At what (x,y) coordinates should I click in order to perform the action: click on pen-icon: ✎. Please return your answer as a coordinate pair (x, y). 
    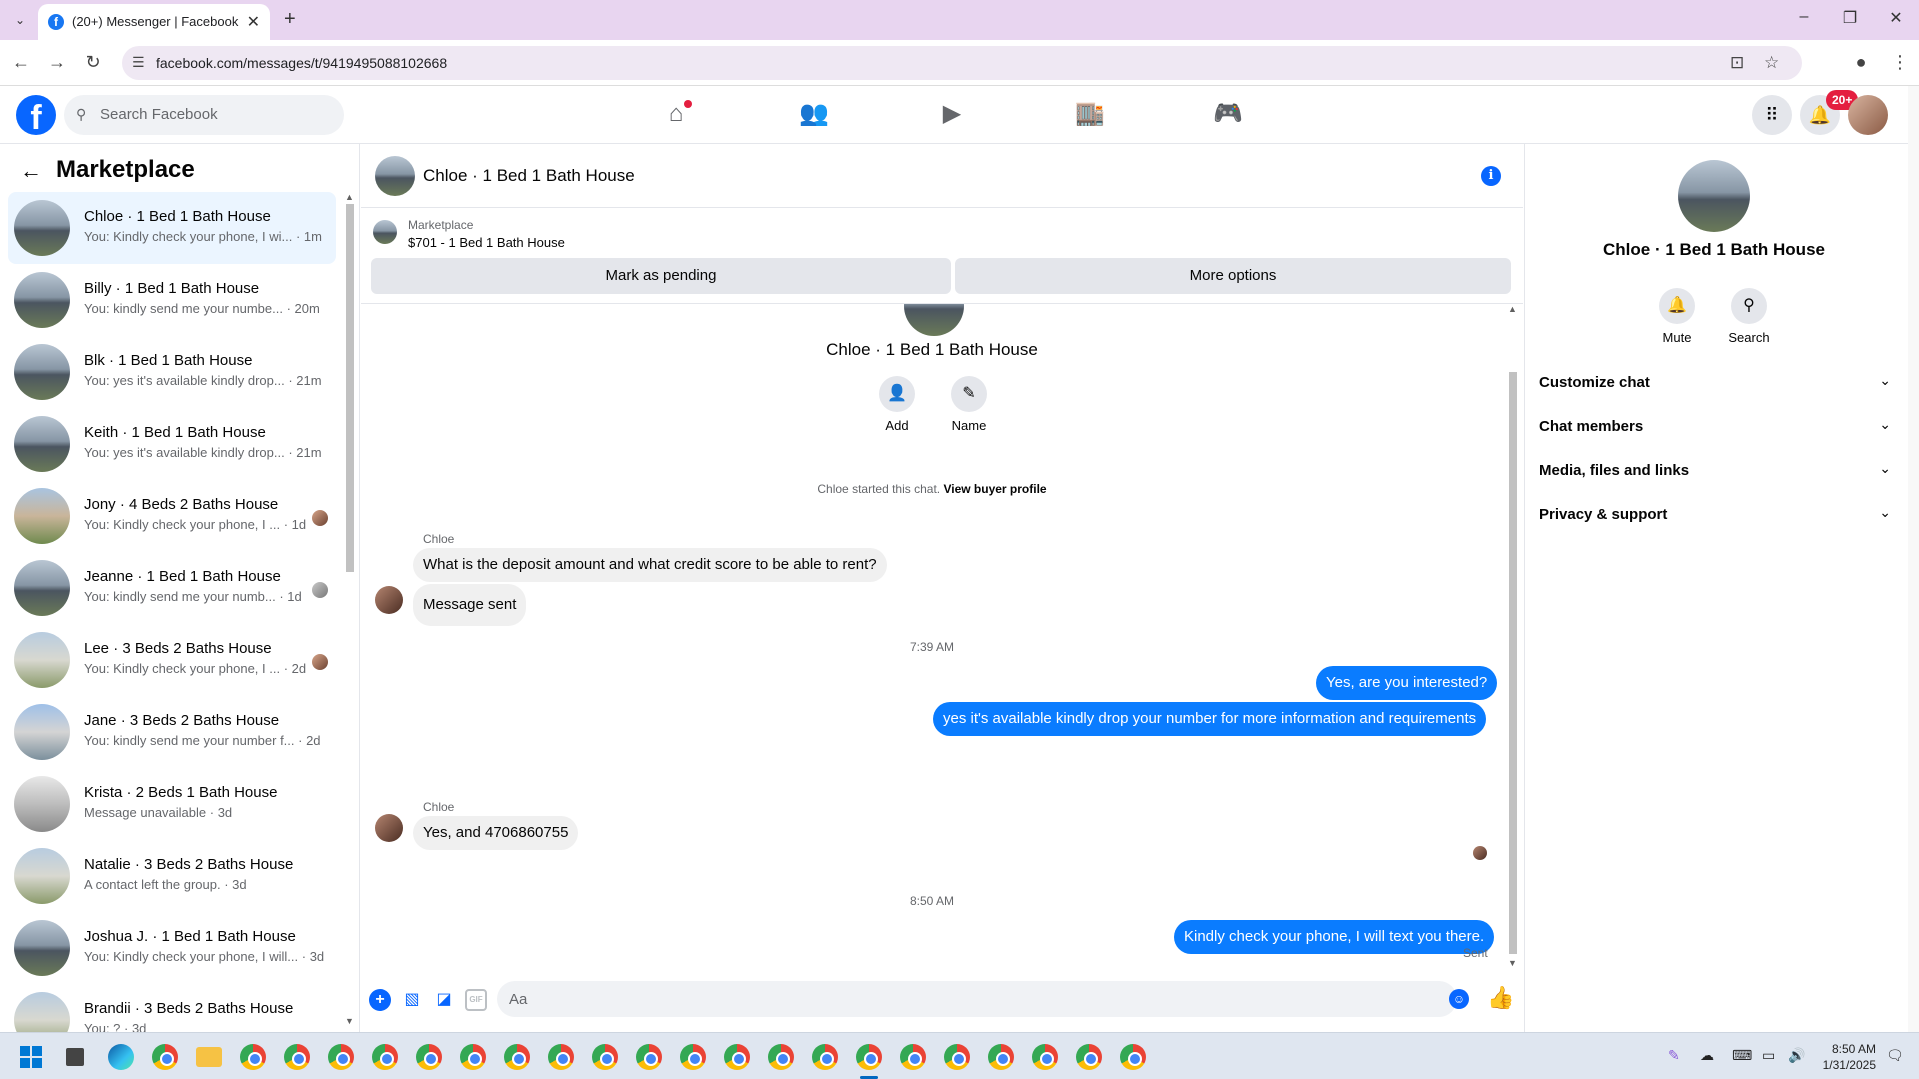
    Looking at the image, I should click on (1674, 1055).